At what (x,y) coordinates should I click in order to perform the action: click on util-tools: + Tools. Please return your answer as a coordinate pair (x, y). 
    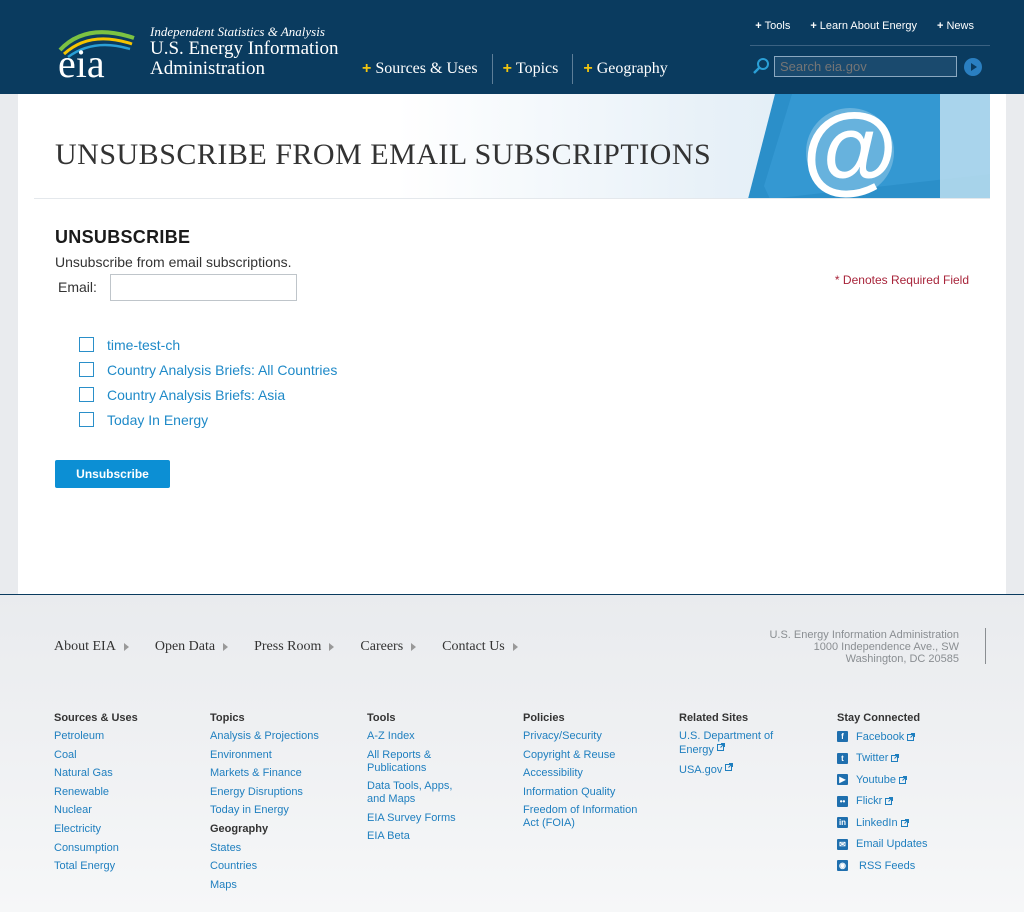
    Looking at the image, I should click on (772, 26).